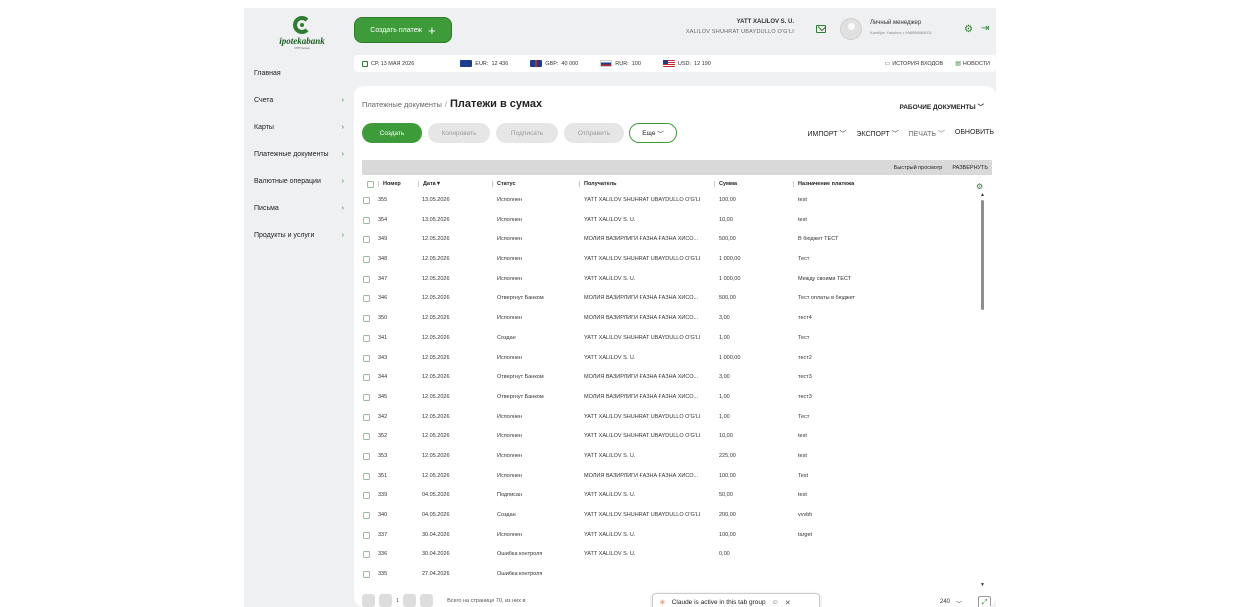 This screenshot has height=607, width=1237. Describe the element at coordinates (342, 154) in the screenshot. I see `chevron-right-icon: ›` at that location.